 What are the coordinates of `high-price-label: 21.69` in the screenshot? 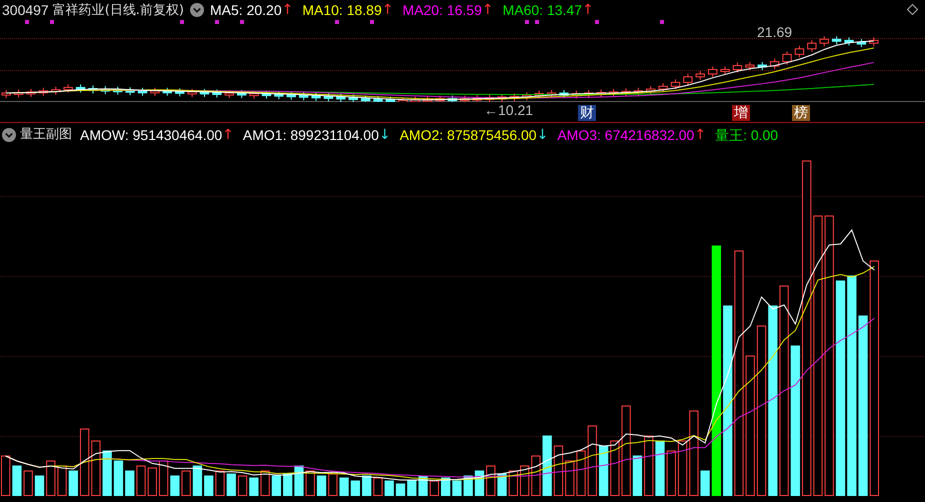 It's located at (774, 32).